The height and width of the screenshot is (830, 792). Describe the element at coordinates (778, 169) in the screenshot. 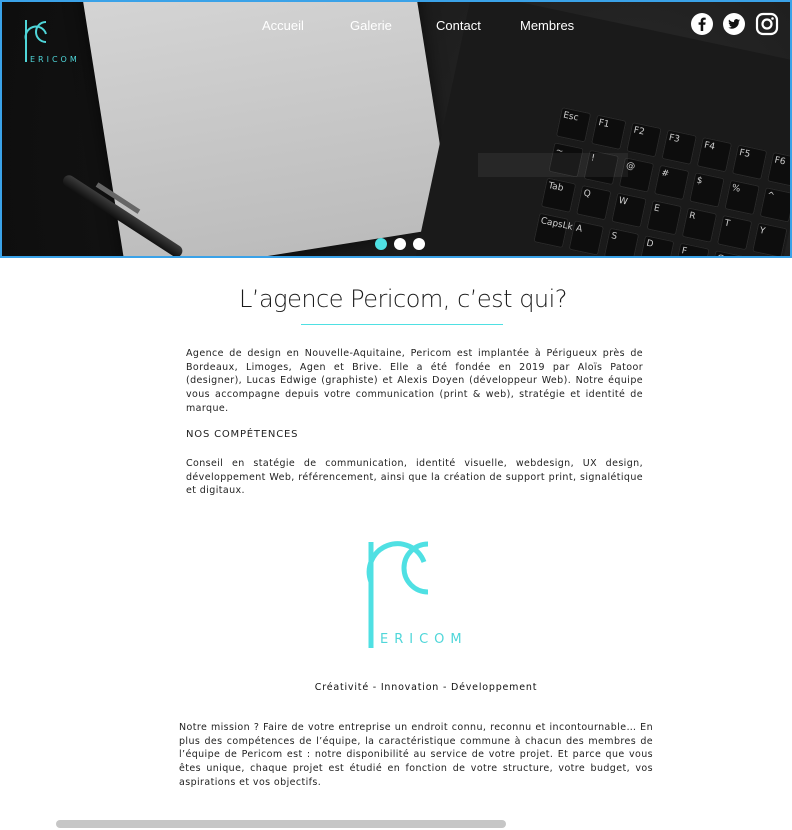

I see `keyboard-key: F6` at that location.